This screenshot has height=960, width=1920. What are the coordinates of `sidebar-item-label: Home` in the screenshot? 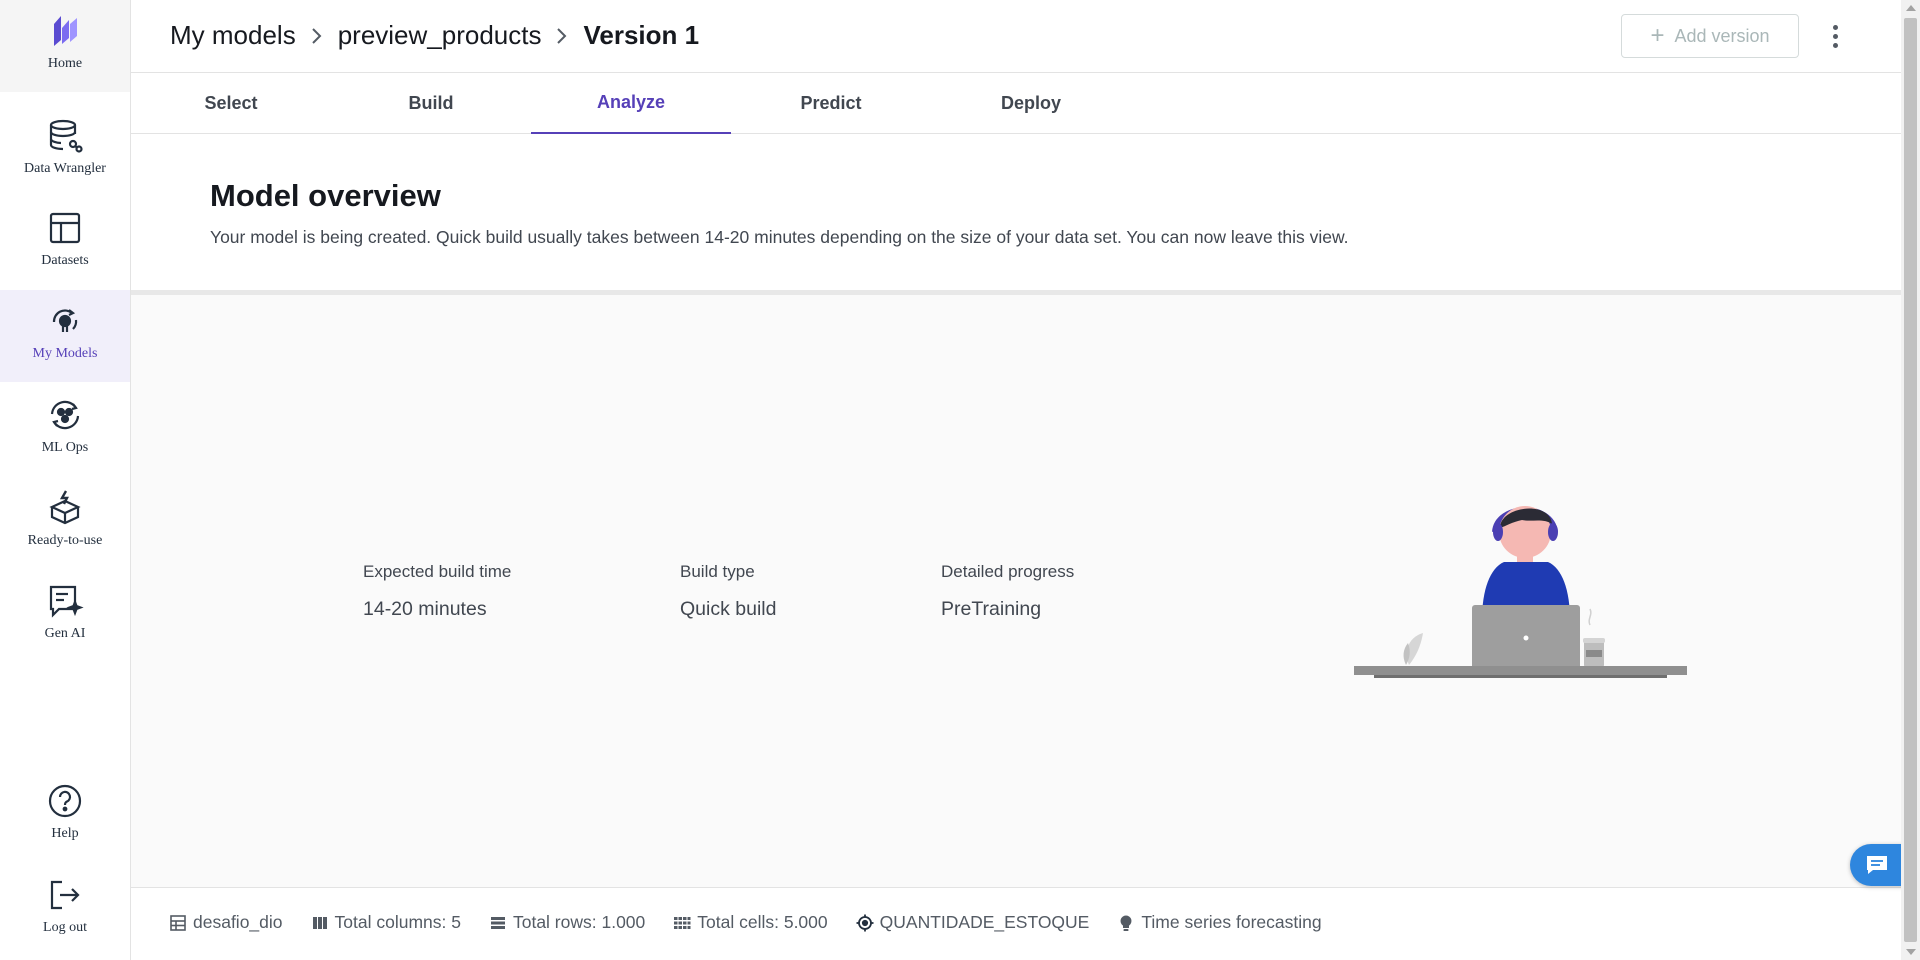 It's located at (65, 63).